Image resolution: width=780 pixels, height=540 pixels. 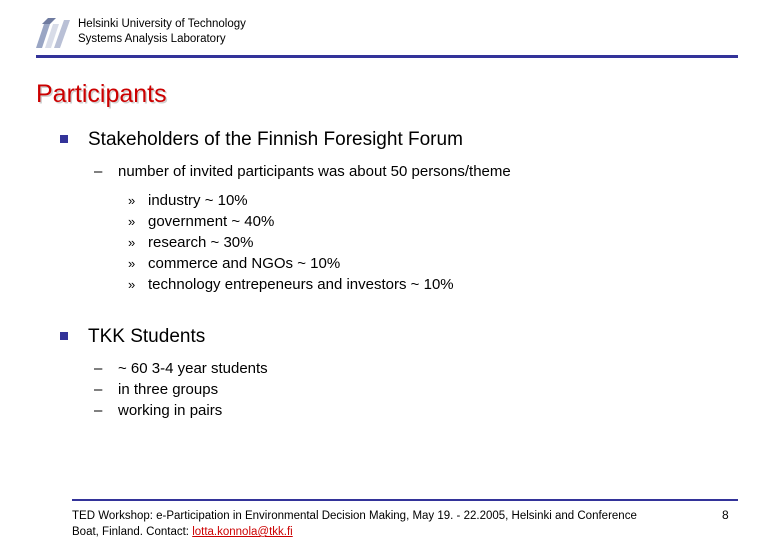 What do you see at coordinates (390, 368) in the screenshot?
I see `bullet-item-level2: – ~ 60 3-4 year students` at bounding box center [390, 368].